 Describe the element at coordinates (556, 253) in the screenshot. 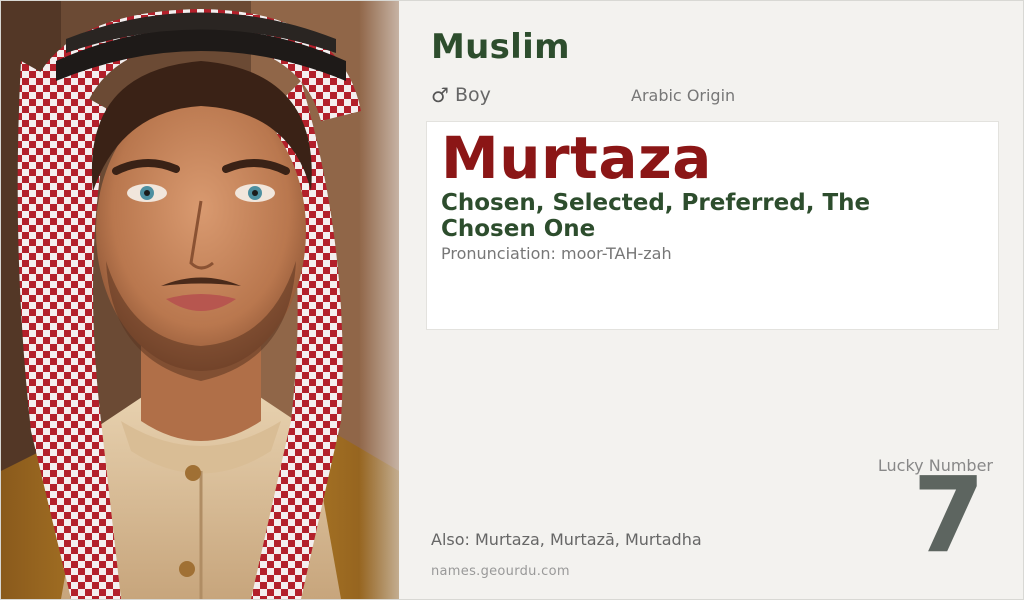

I see `pronunciation-text: Pronunciation: moor-TAH-zah` at that location.